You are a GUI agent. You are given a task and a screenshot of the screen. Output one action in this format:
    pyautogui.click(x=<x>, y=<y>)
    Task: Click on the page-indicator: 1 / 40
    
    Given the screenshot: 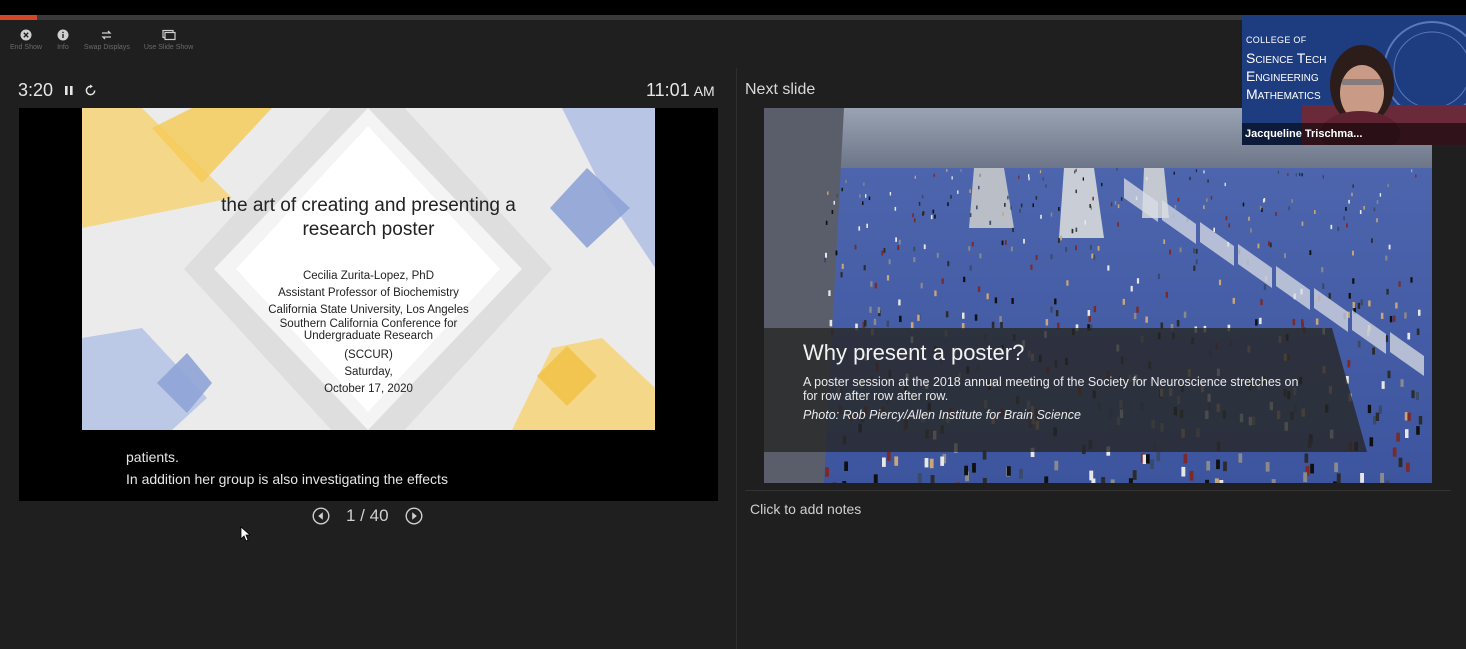 What is the action you would take?
    pyautogui.click(x=367, y=515)
    